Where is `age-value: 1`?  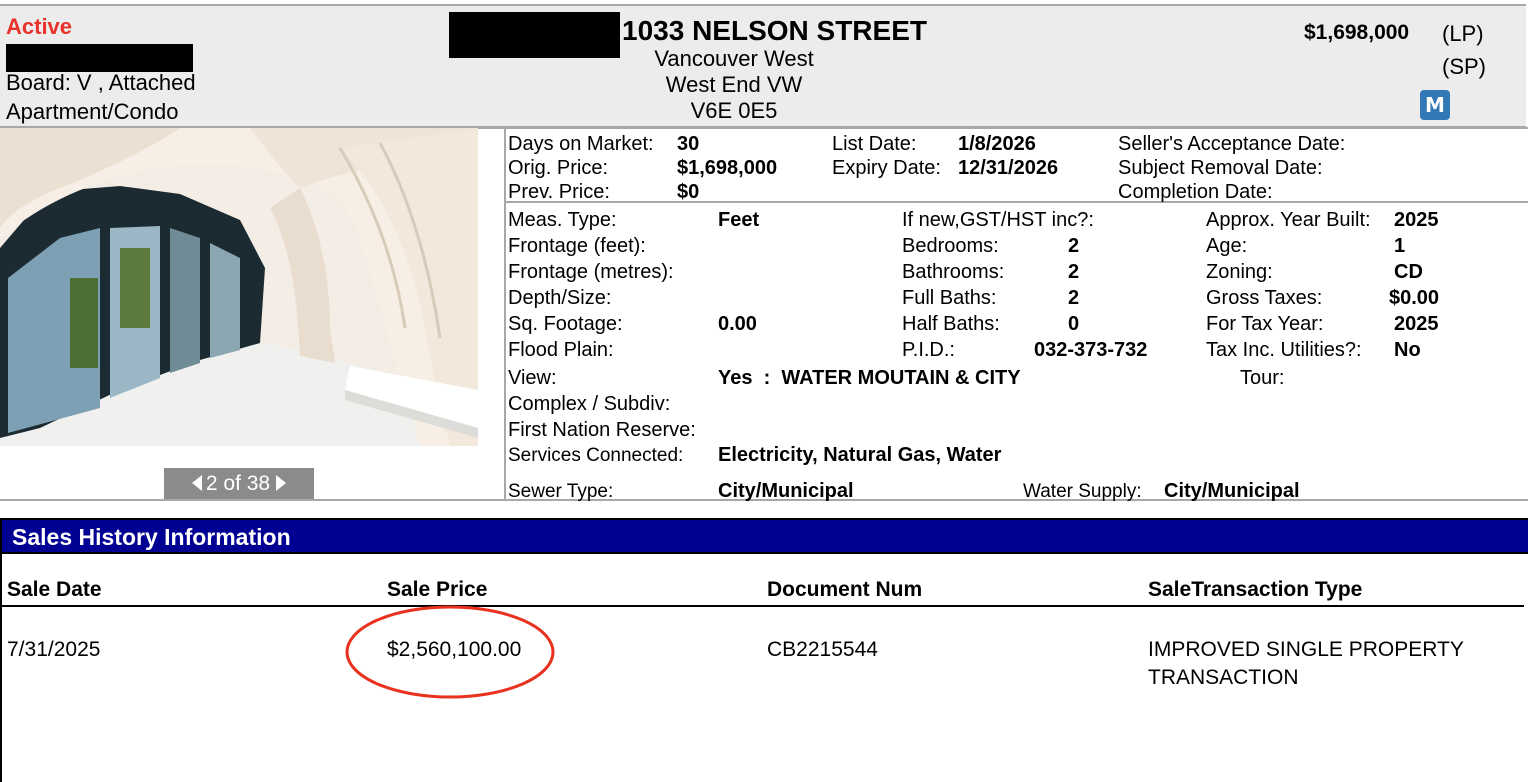 age-value: 1 is located at coordinates (1400, 246).